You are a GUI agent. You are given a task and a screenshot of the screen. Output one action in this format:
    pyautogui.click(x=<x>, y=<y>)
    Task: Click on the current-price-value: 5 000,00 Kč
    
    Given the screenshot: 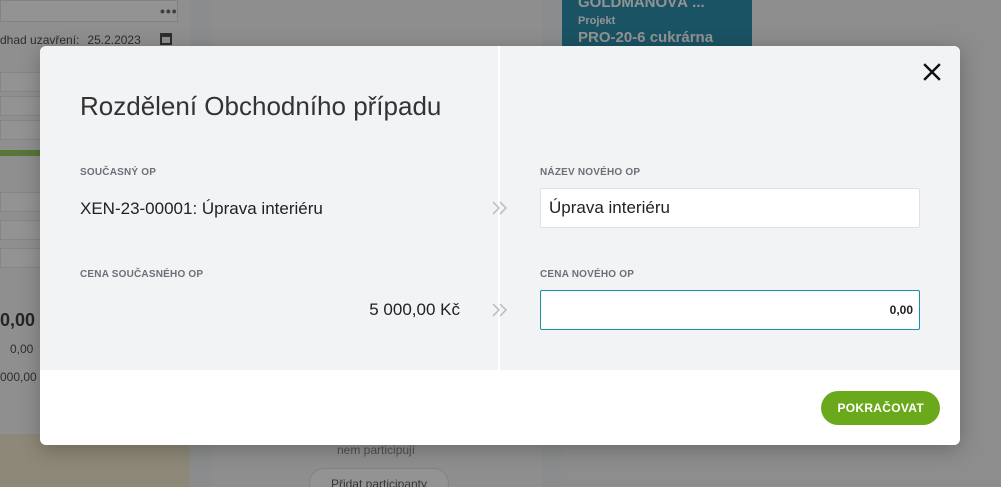 What is the action you would take?
    pyautogui.click(x=414, y=309)
    